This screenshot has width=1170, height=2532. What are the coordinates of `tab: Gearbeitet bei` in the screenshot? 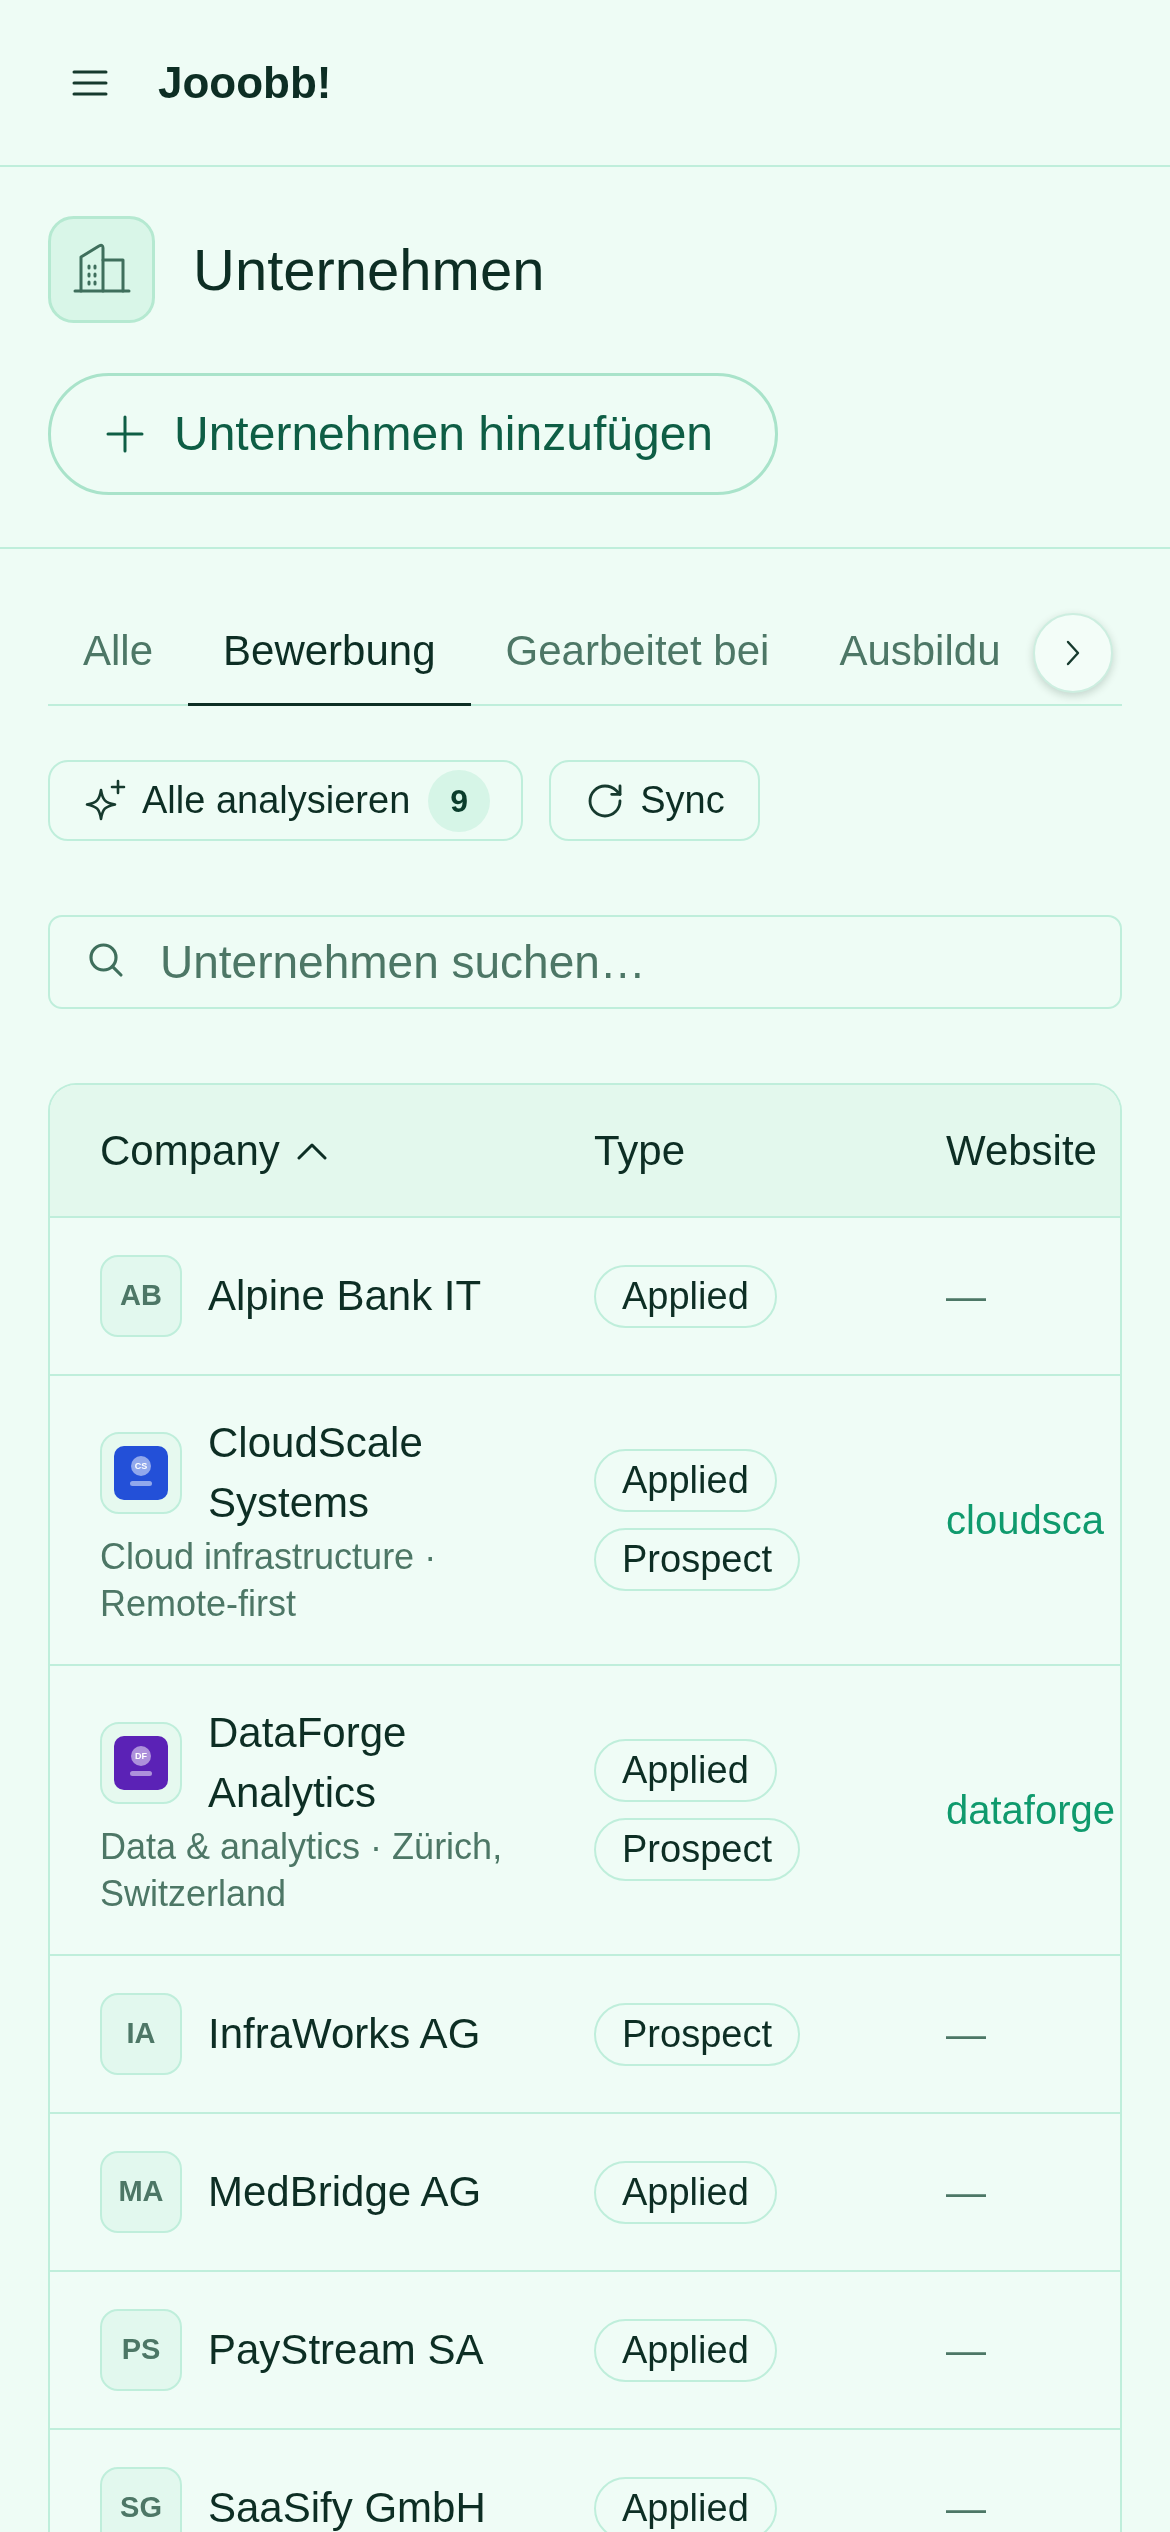 It's located at (637, 652).